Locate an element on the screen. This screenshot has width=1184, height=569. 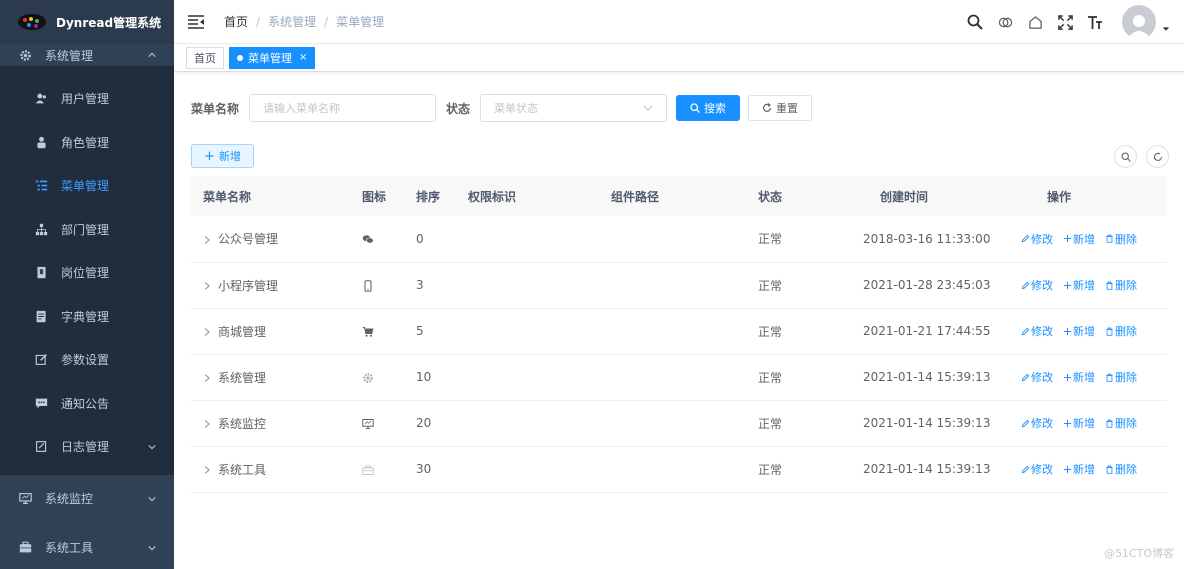
table-row: 系统工具 30 正常 2021-01-14 15:39:13 修改 新增 删除 is located at coordinates (679, 469).